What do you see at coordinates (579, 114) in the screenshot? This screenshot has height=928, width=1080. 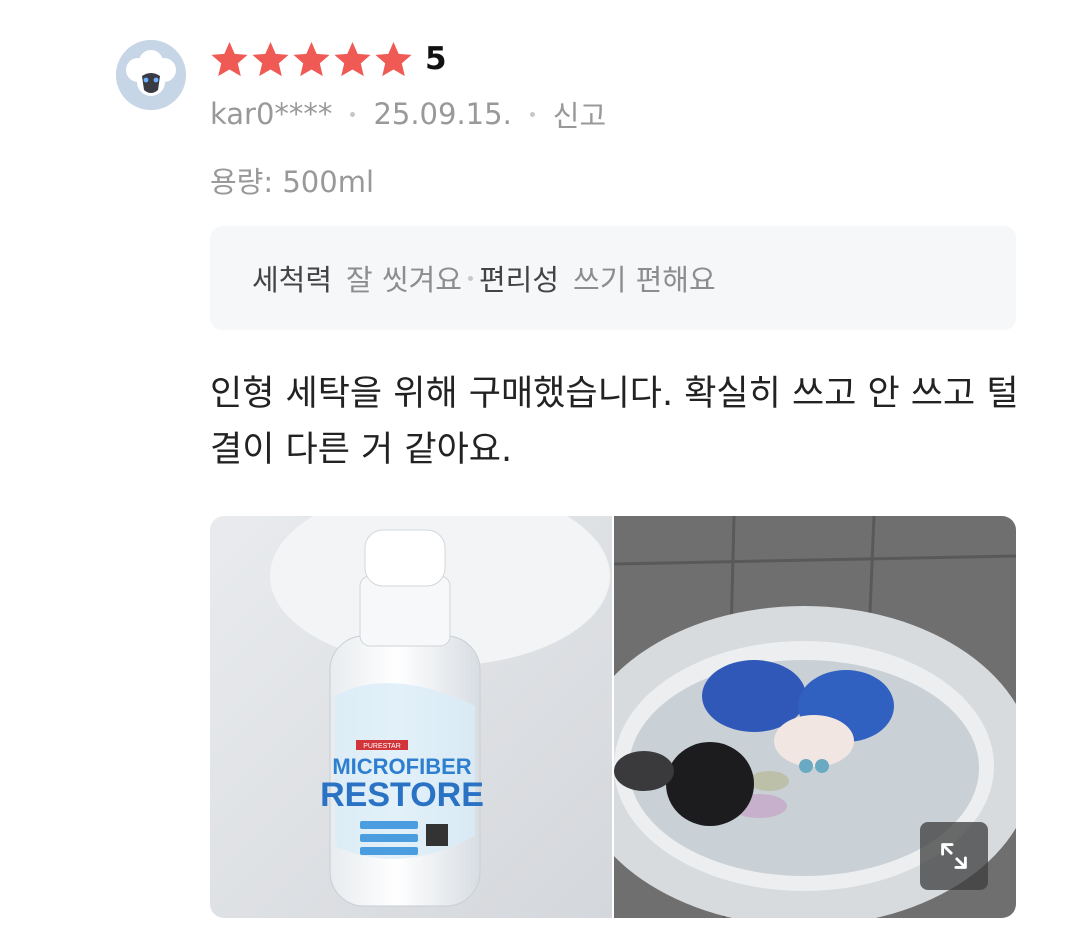 I see `report-link: 신고` at bounding box center [579, 114].